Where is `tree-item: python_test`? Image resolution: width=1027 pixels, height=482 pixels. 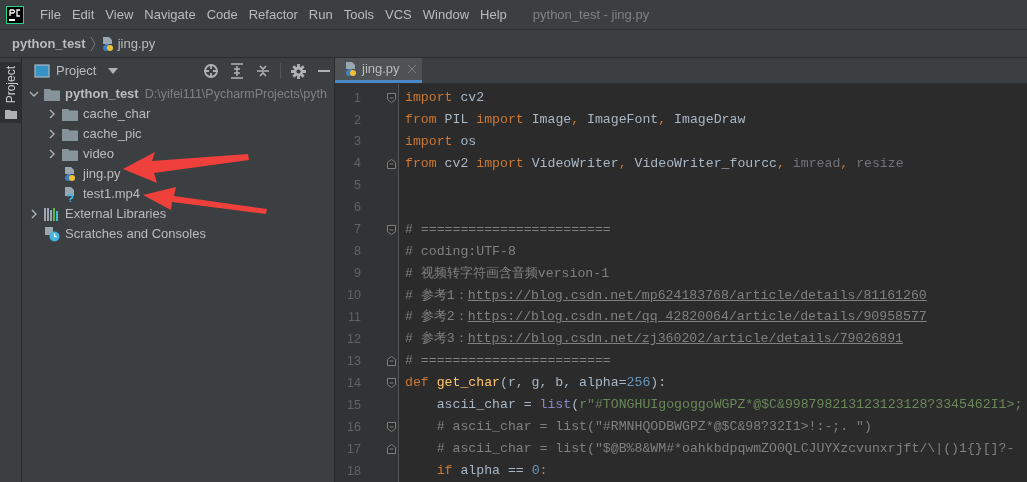 tree-item: python_test is located at coordinates (102, 94).